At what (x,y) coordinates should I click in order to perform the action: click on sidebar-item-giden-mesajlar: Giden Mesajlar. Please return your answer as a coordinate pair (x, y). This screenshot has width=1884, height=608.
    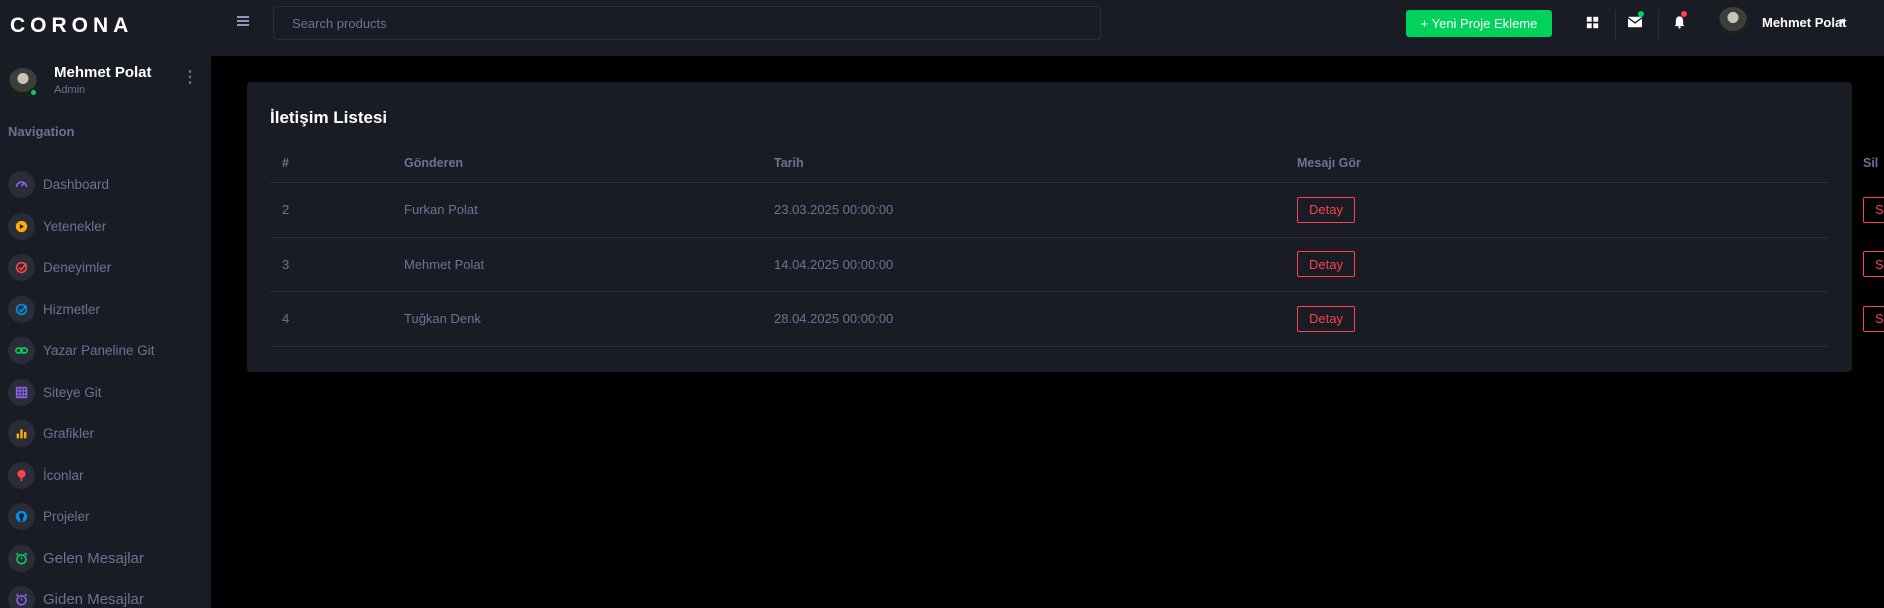
    Looking at the image, I should click on (108, 593).